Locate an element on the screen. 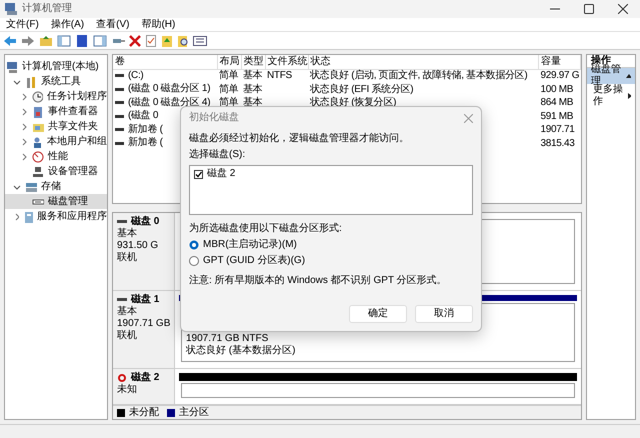  services-icon is located at coordinates (28, 216).